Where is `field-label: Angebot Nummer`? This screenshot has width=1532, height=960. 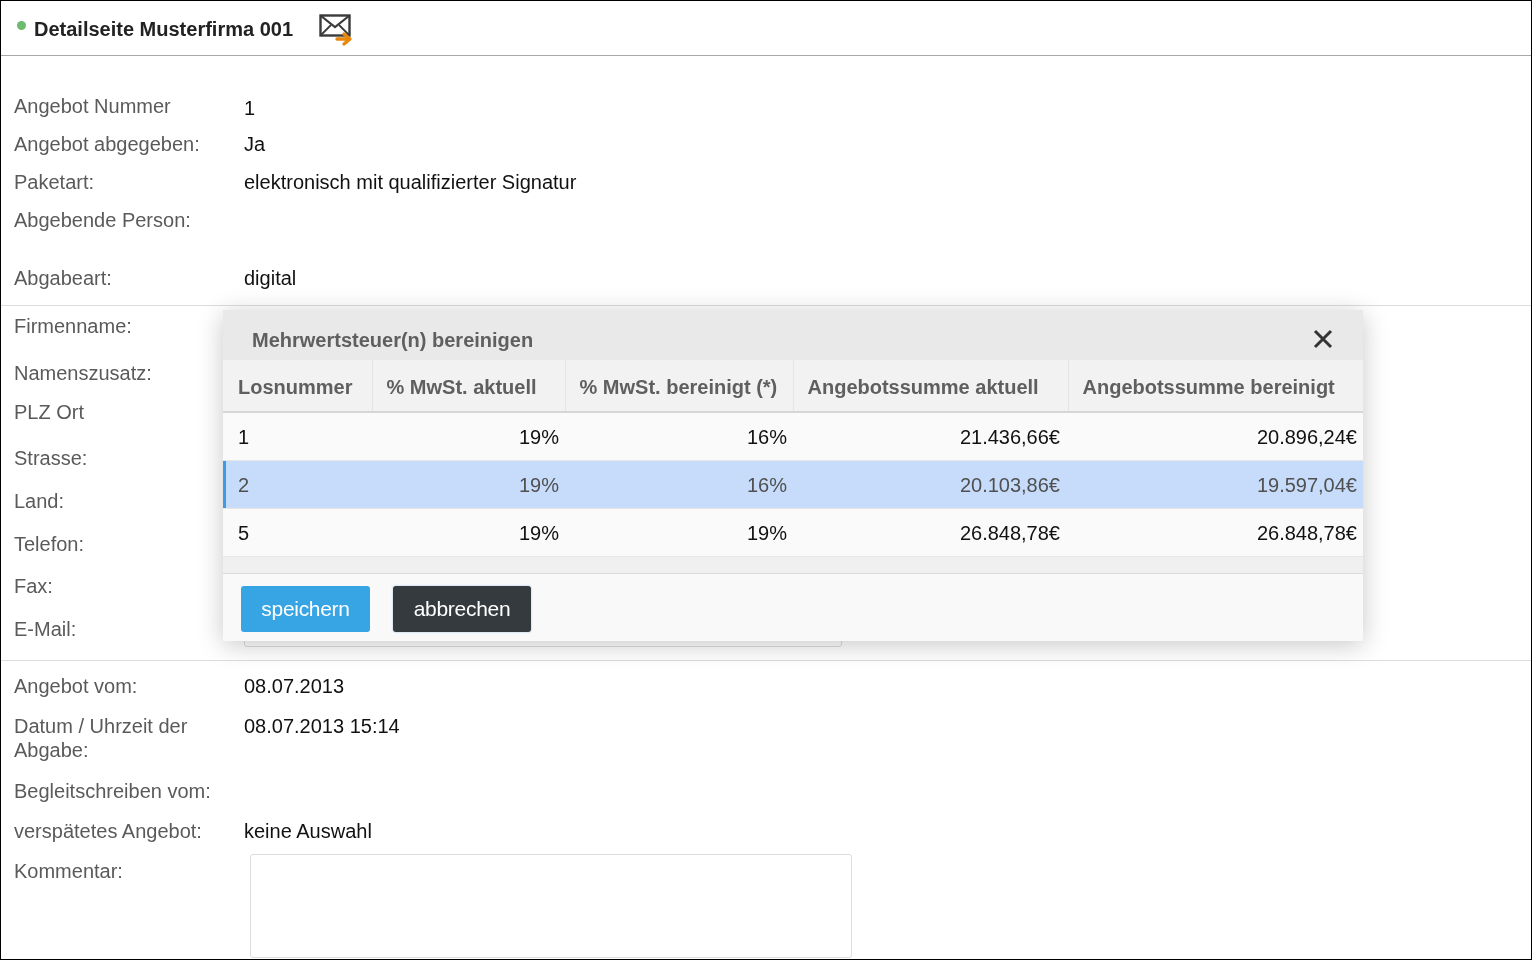 field-label: Angebot Nummer is located at coordinates (92, 106).